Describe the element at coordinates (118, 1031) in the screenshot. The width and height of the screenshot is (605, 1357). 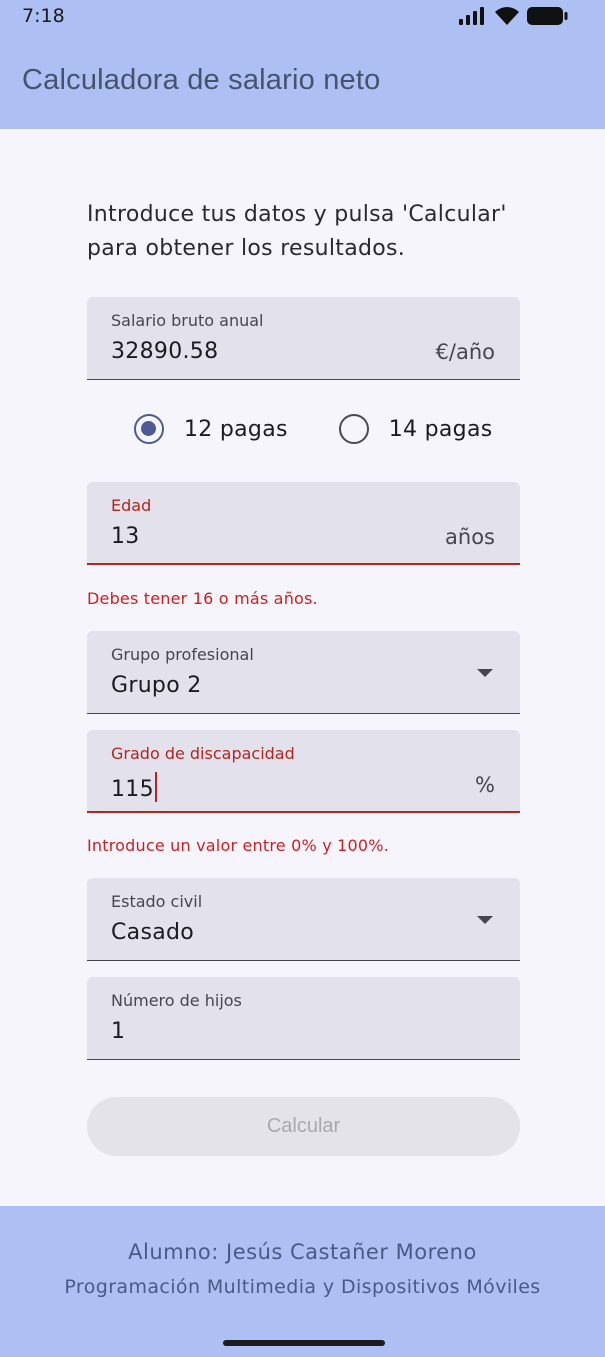
I see `children-value: 1` at that location.